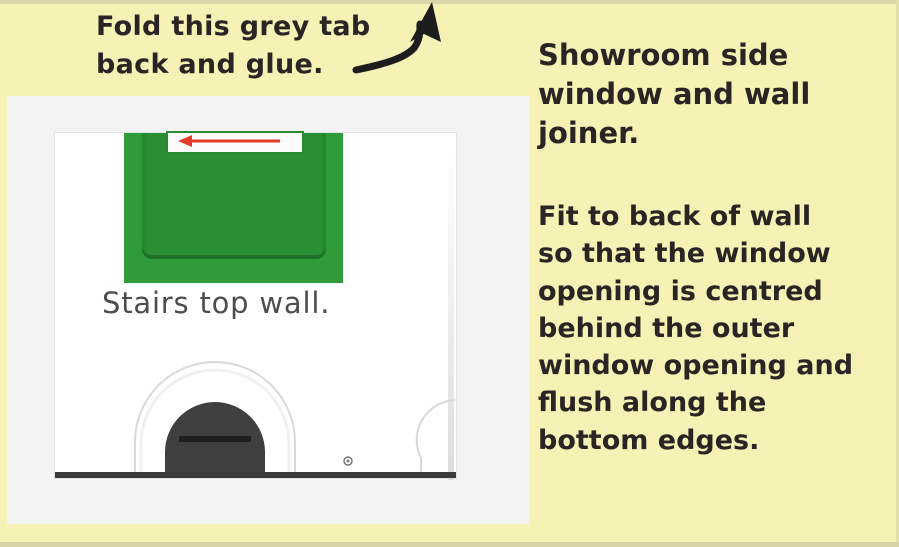  What do you see at coordinates (229, 141) in the screenshot?
I see `arrow-left-icon` at bounding box center [229, 141].